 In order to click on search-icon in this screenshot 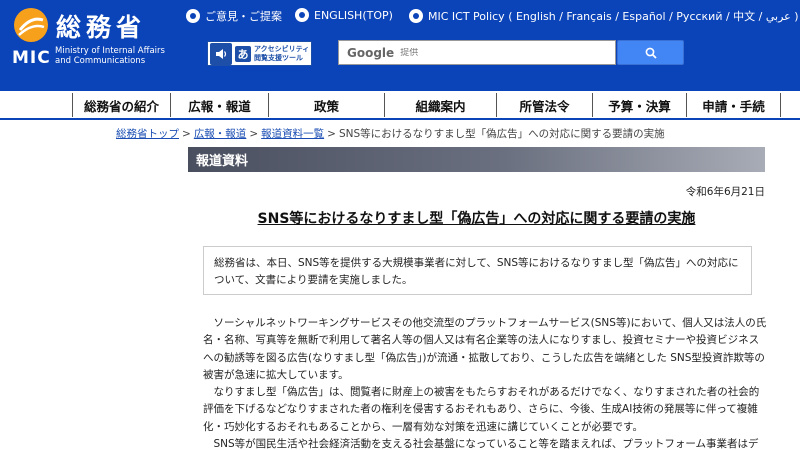, I will do `click(651, 53)`.